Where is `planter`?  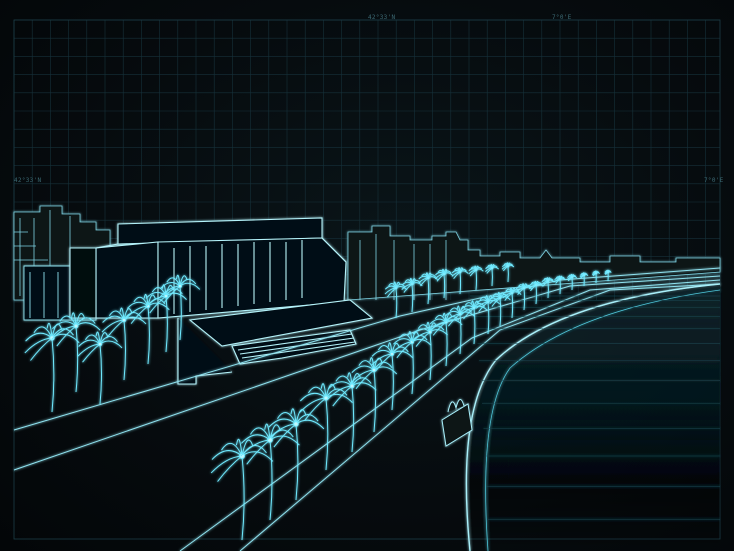
planter is located at coordinates (457, 423).